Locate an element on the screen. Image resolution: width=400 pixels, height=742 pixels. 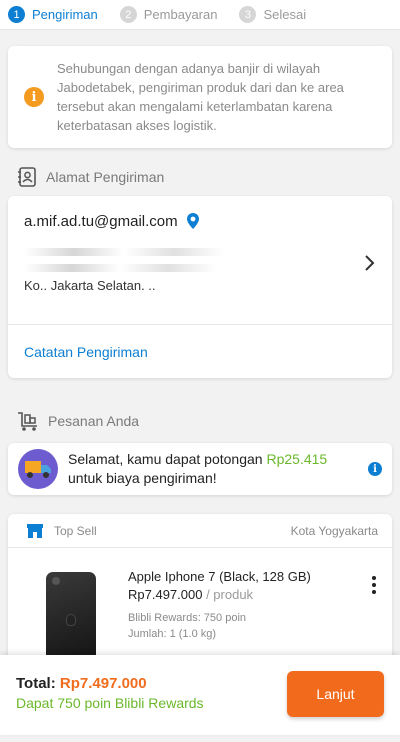
promo-amount: Rp25.415 is located at coordinates (297, 459).